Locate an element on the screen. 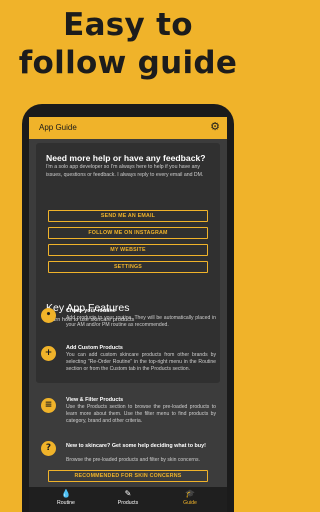  headline-line-1: Easy to is located at coordinates (128, 25).